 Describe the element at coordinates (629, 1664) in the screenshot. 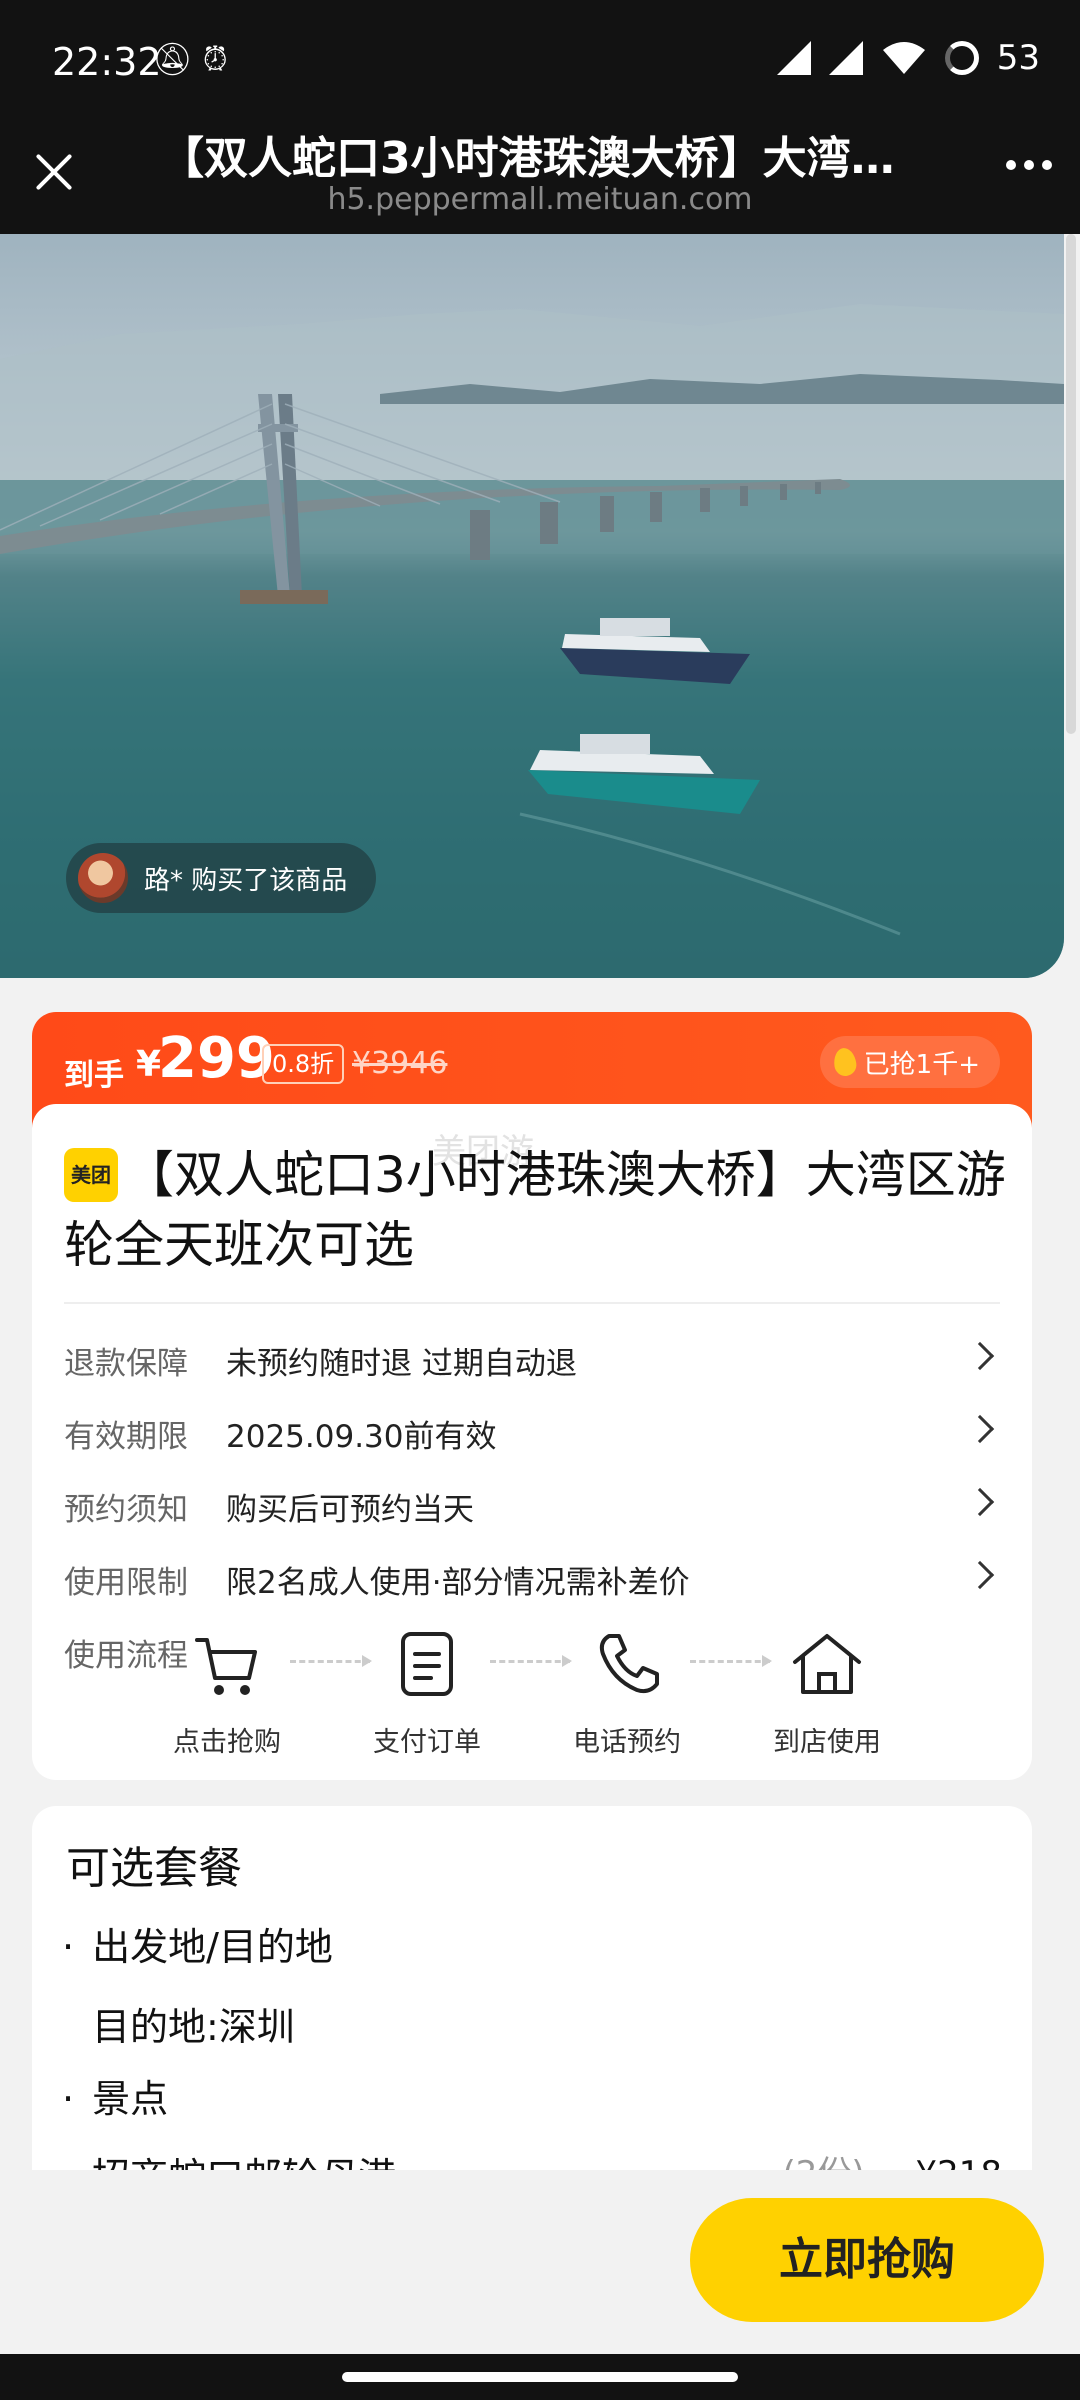

I see `phone-icon` at that location.